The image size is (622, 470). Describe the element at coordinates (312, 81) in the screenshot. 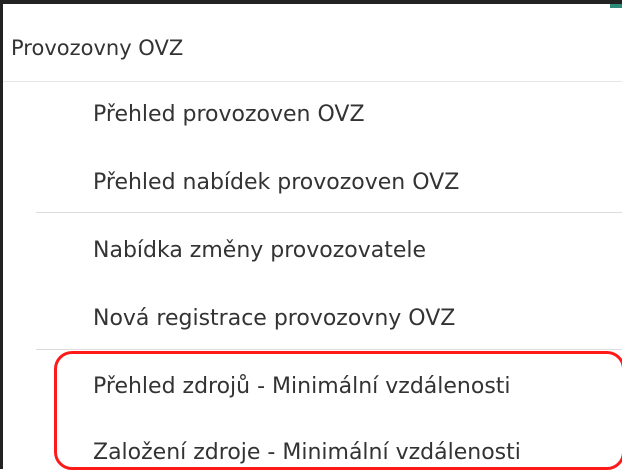

I see `header-divider` at that location.